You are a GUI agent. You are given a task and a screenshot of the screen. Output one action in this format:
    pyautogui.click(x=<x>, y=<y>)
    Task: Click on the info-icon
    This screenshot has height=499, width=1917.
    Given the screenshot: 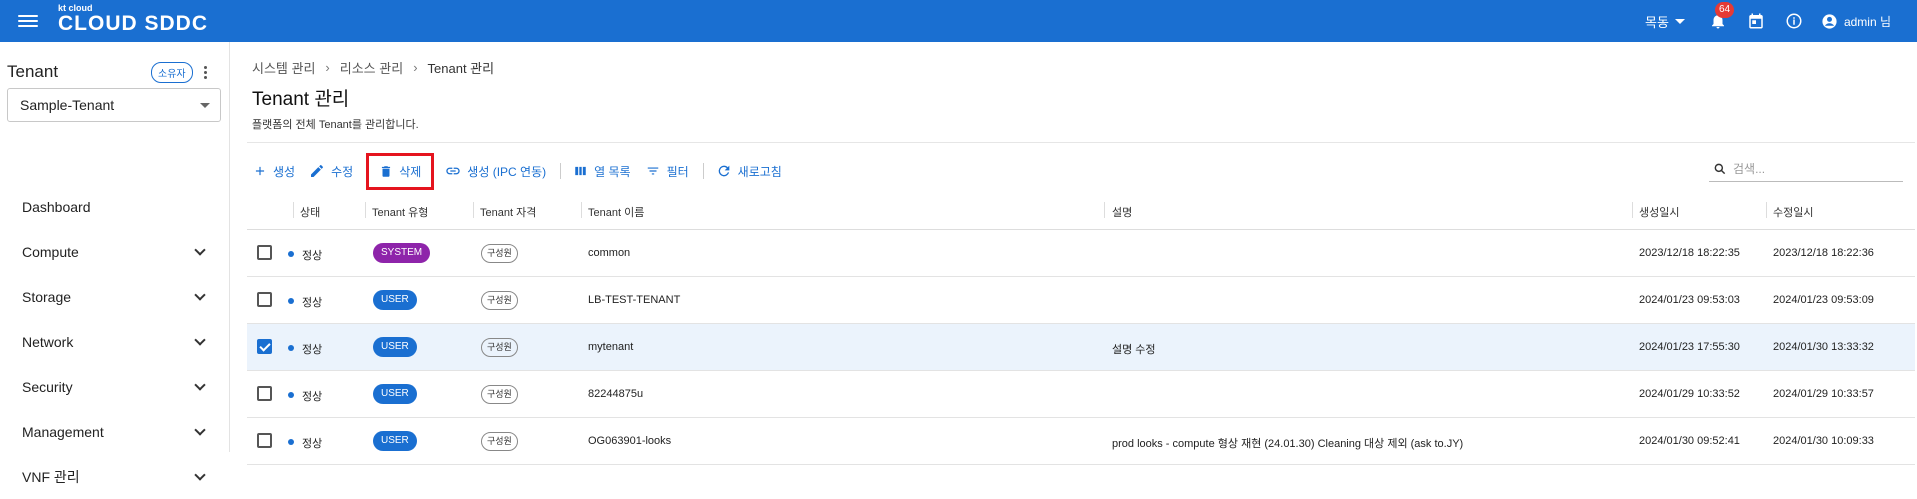 What is the action you would take?
    pyautogui.click(x=1794, y=21)
    